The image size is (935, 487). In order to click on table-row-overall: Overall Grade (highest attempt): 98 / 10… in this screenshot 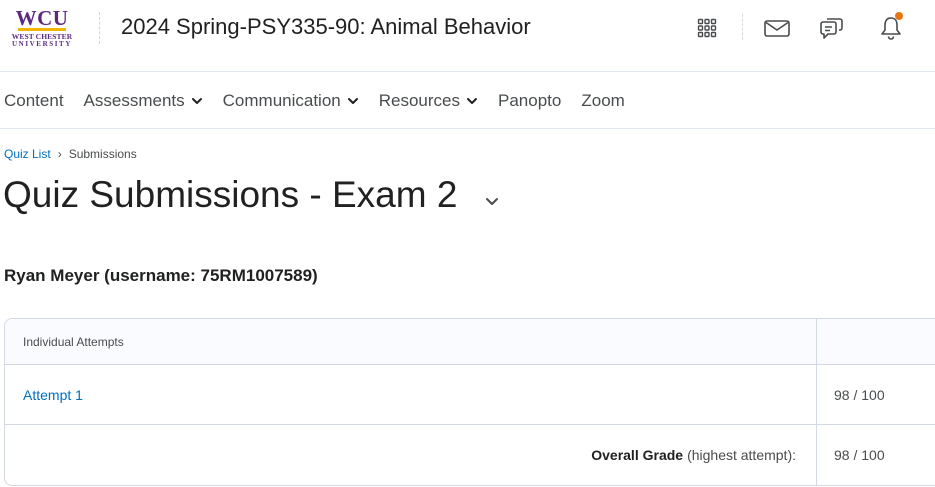, I will do `click(470, 455)`.